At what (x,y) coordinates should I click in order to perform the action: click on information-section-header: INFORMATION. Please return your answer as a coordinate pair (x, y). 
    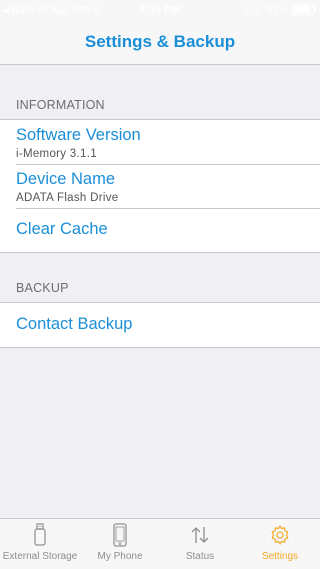
    Looking at the image, I should click on (60, 105).